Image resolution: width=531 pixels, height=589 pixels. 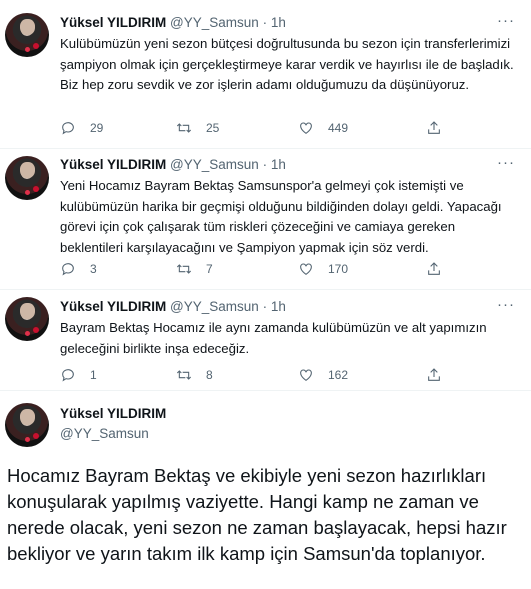 I want to click on like-count: 170, so click(x=338, y=269).